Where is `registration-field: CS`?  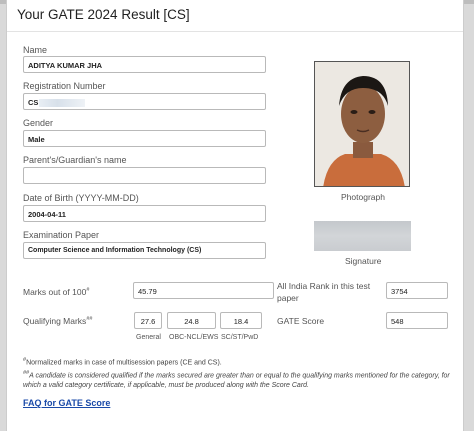 registration-field: CS is located at coordinates (144, 101).